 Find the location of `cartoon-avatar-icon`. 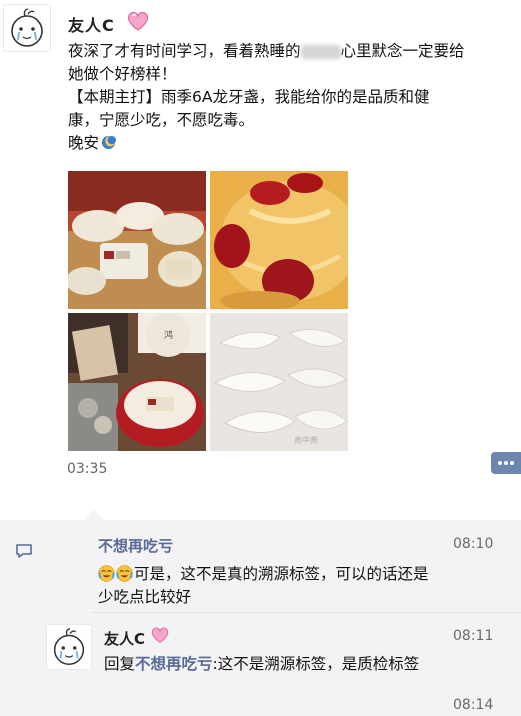

cartoon-avatar-icon is located at coordinates (27, 28).